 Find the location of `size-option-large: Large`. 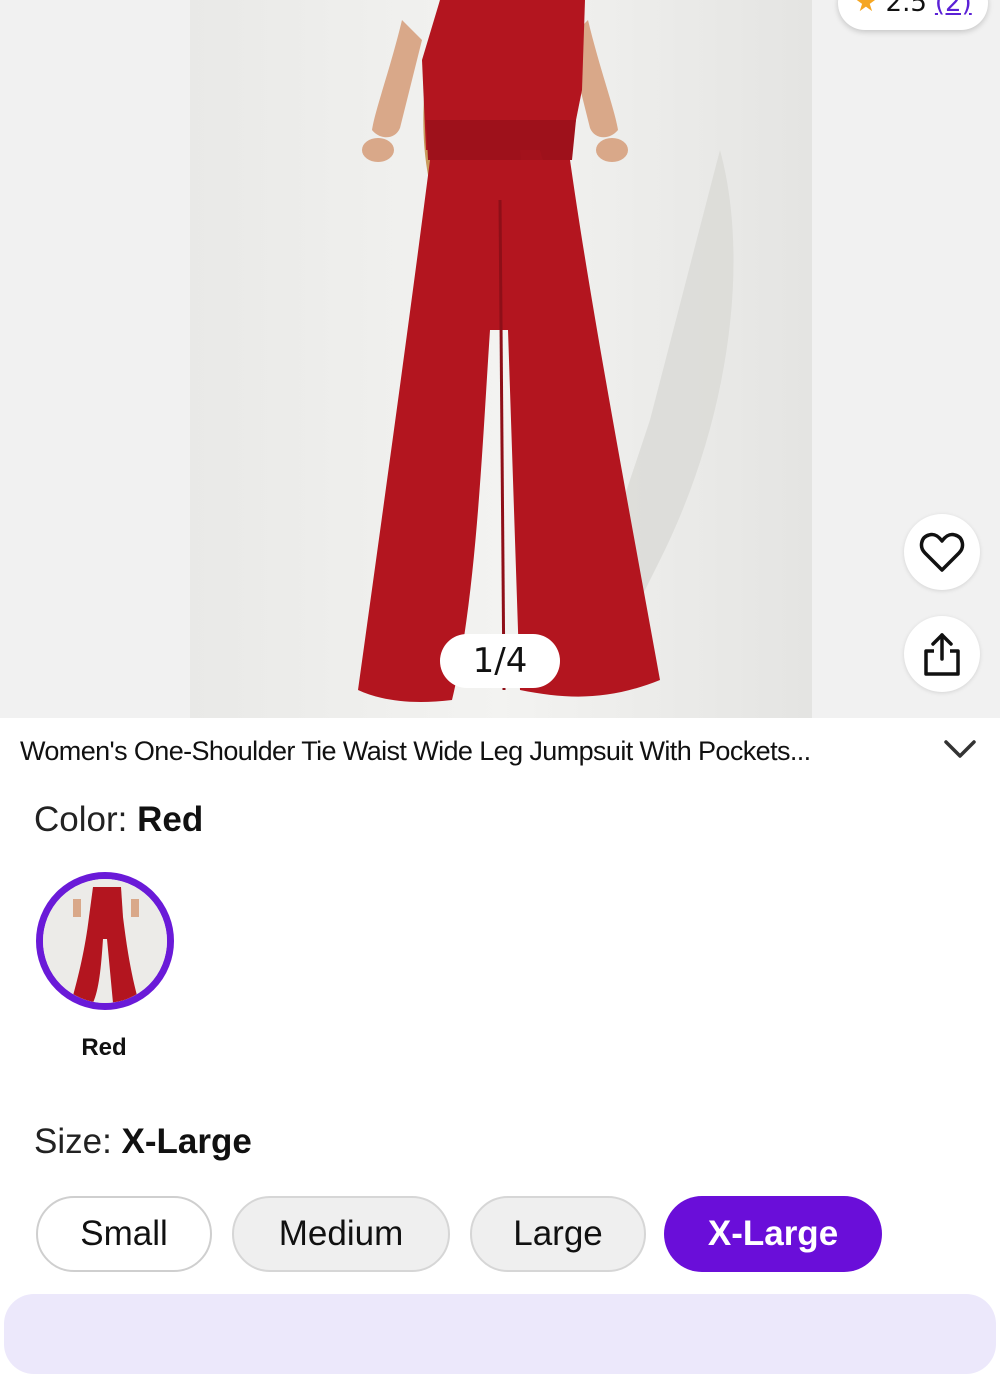

size-option-large: Large is located at coordinates (558, 1234).